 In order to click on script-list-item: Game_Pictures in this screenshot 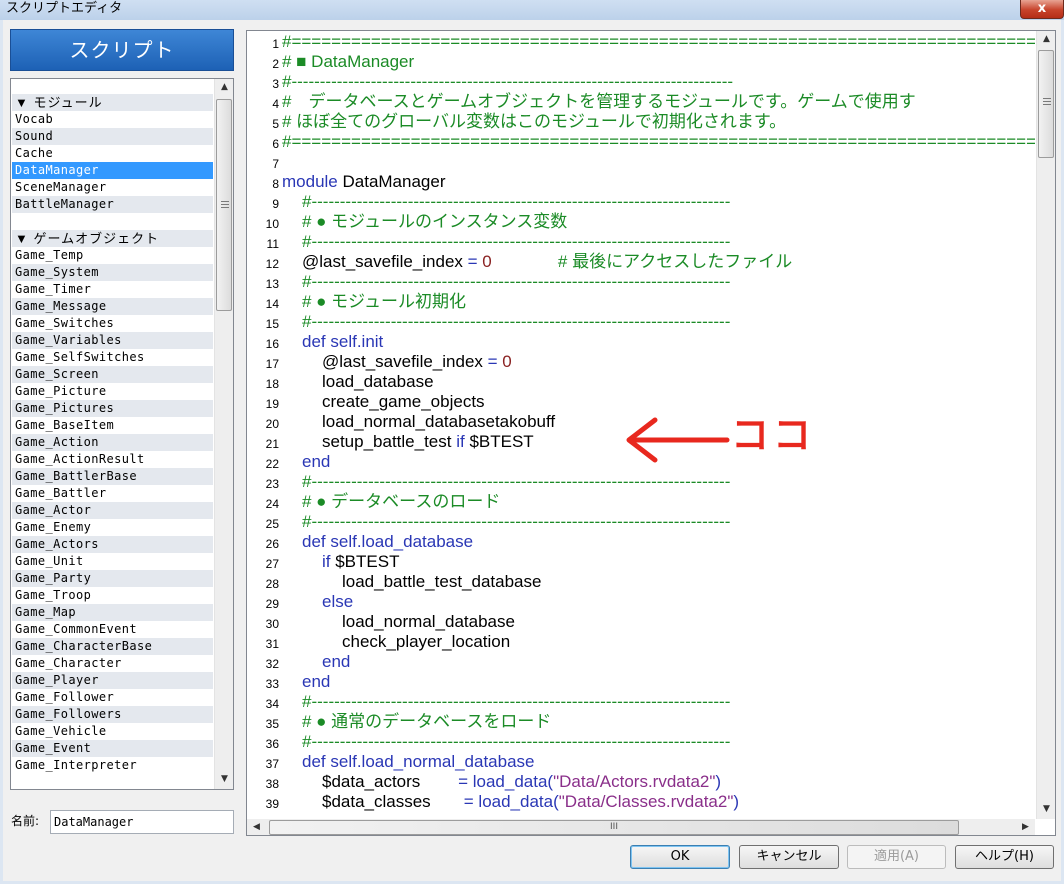, I will do `click(112, 408)`.